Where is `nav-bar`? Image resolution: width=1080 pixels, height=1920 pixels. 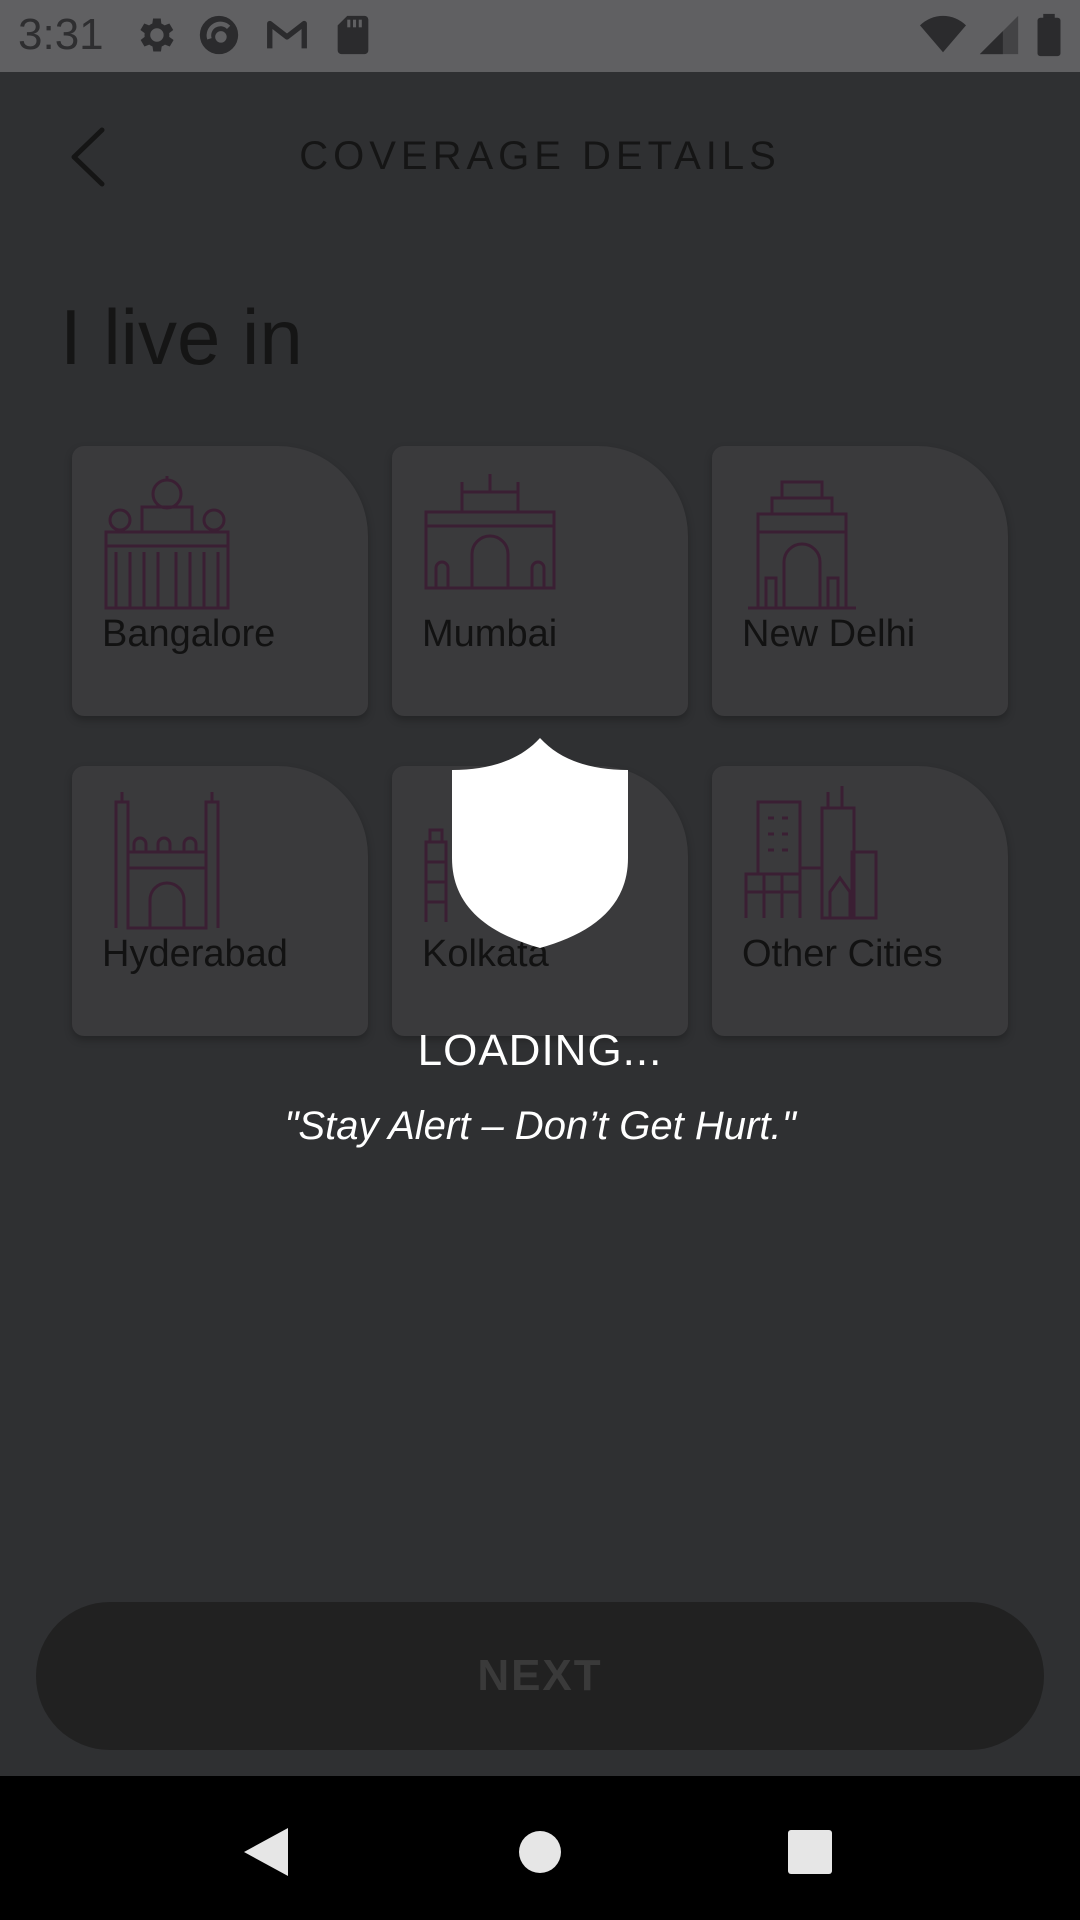 nav-bar is located at coordinates (540, 1848).